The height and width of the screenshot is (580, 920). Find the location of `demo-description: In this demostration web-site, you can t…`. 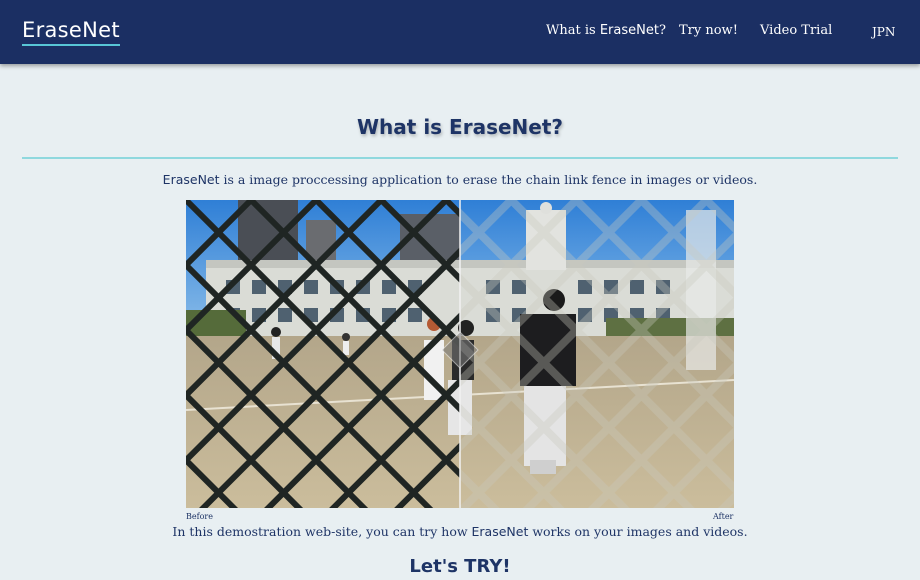

demo-description: In this demostration web-site, you can t… is located at coordinates (460, 531).